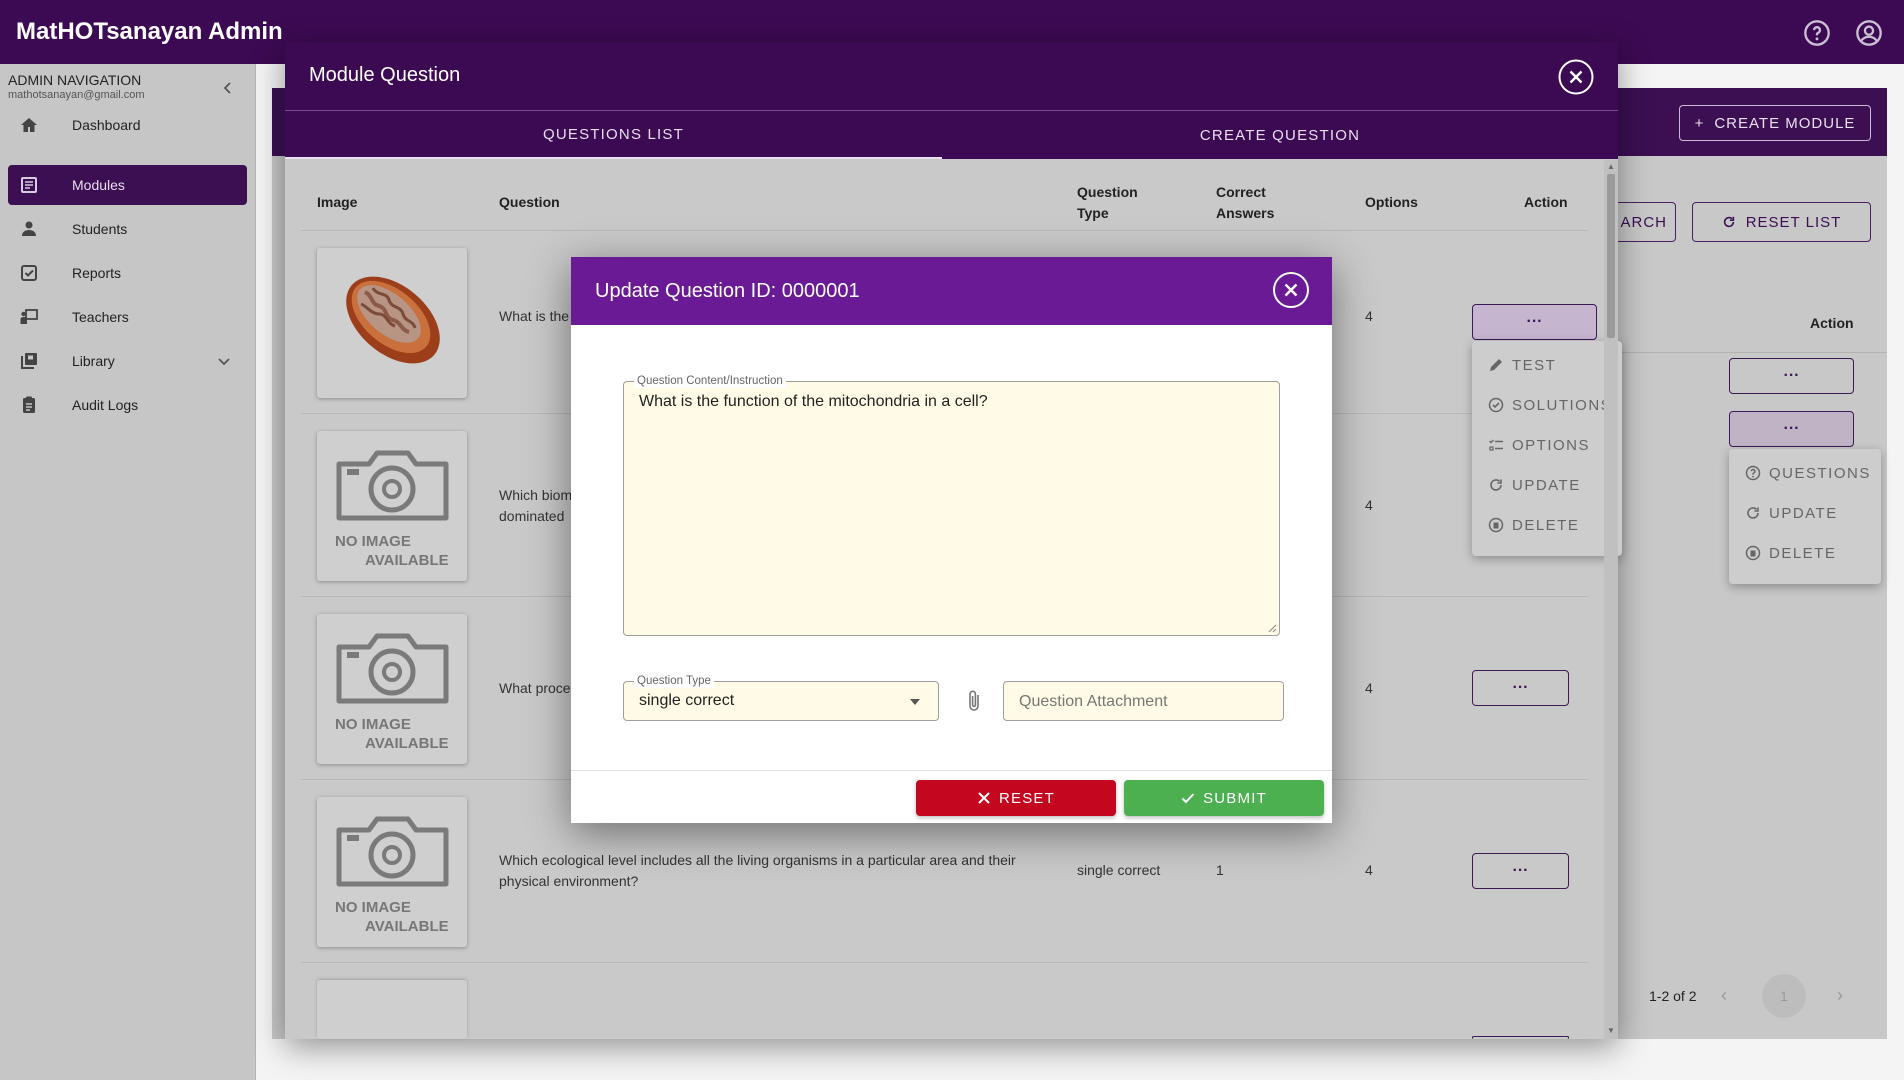 Image resolution: width=1904 pixels, height=1080 pixels. Describe the element at coordinates (1224, 798) in the screenshot. I see `submit-button: SUBMIT` at that location.